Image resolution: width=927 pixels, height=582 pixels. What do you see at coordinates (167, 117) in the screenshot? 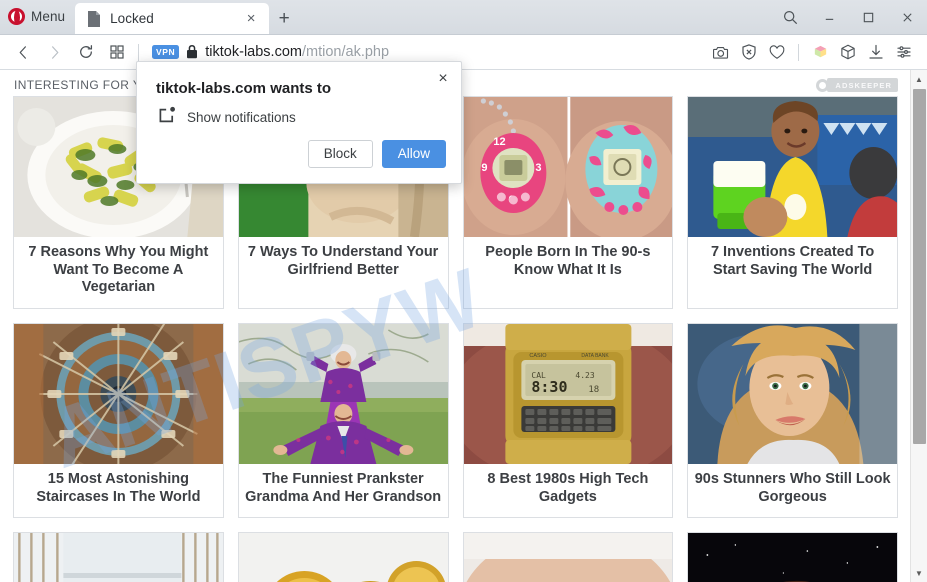
I see `notification-icon` at bounding box center [167, 117].